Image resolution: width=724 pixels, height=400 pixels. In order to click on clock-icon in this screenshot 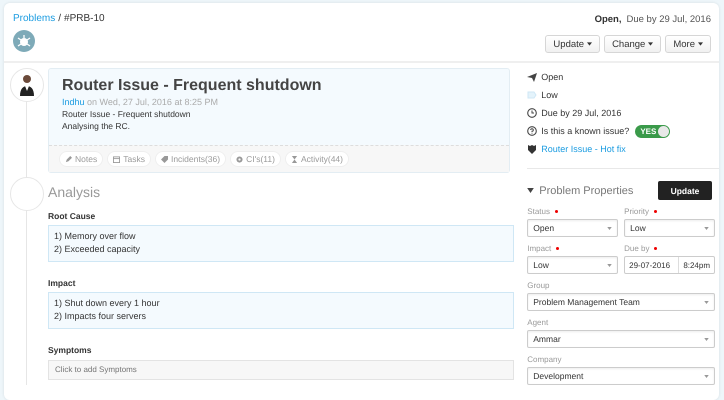, I will do `click(532, 113)`.